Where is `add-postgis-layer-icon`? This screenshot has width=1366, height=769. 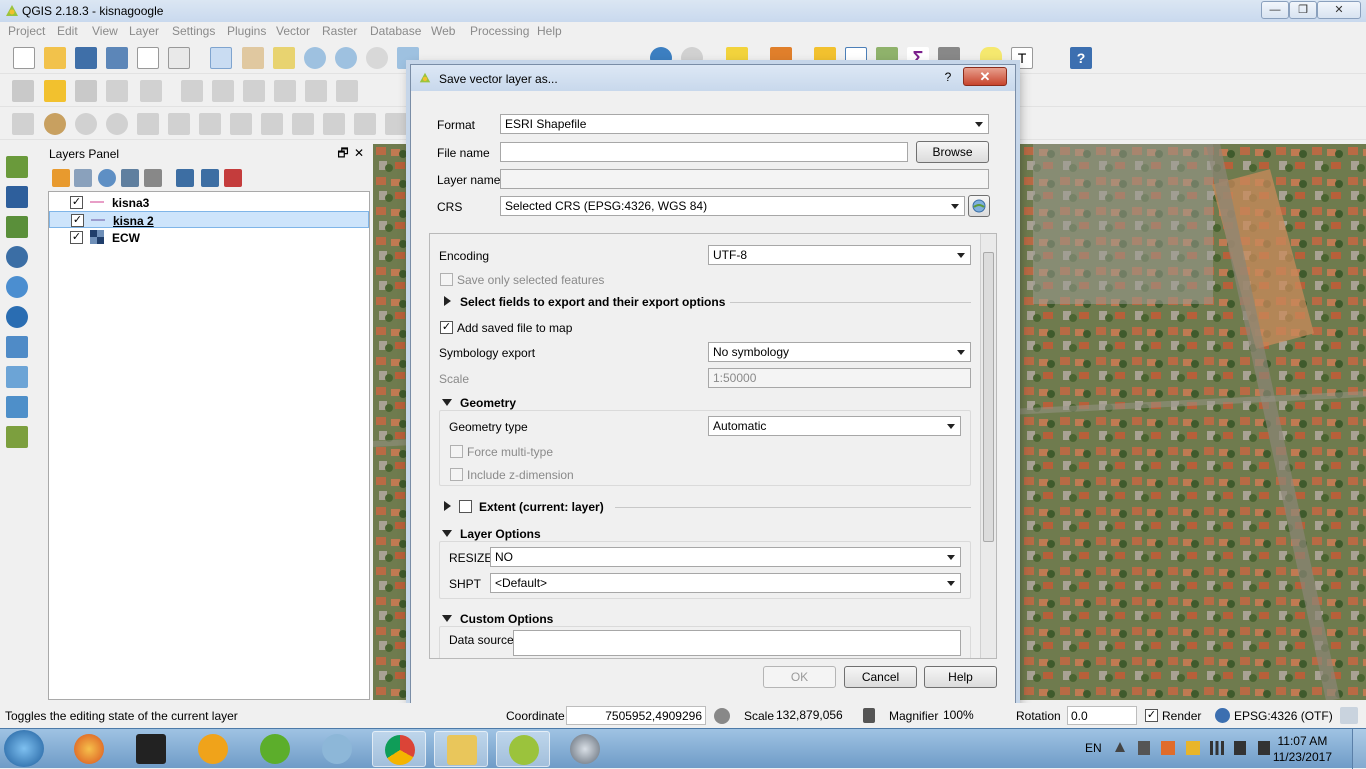 add-postgis-layer-icon is located at coordinates (17, 257).